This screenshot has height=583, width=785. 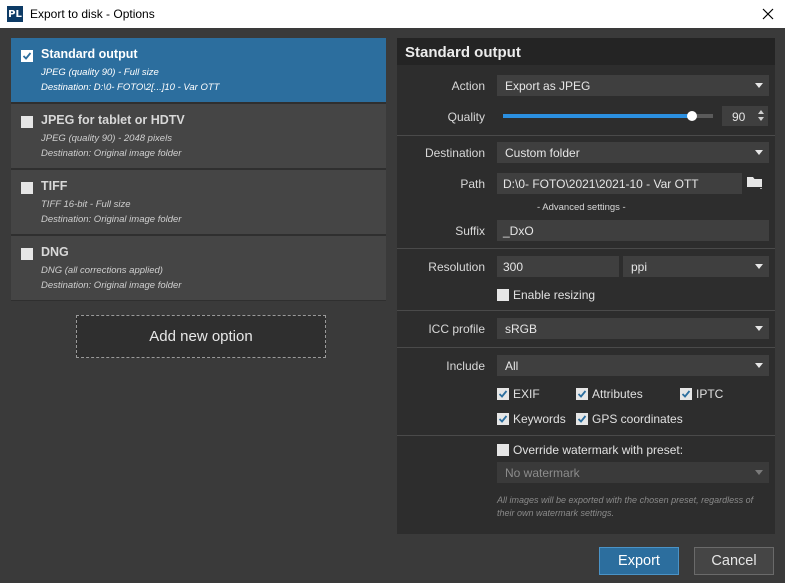 I want to click on iptc-checkbox, so click(x=686, y=394).